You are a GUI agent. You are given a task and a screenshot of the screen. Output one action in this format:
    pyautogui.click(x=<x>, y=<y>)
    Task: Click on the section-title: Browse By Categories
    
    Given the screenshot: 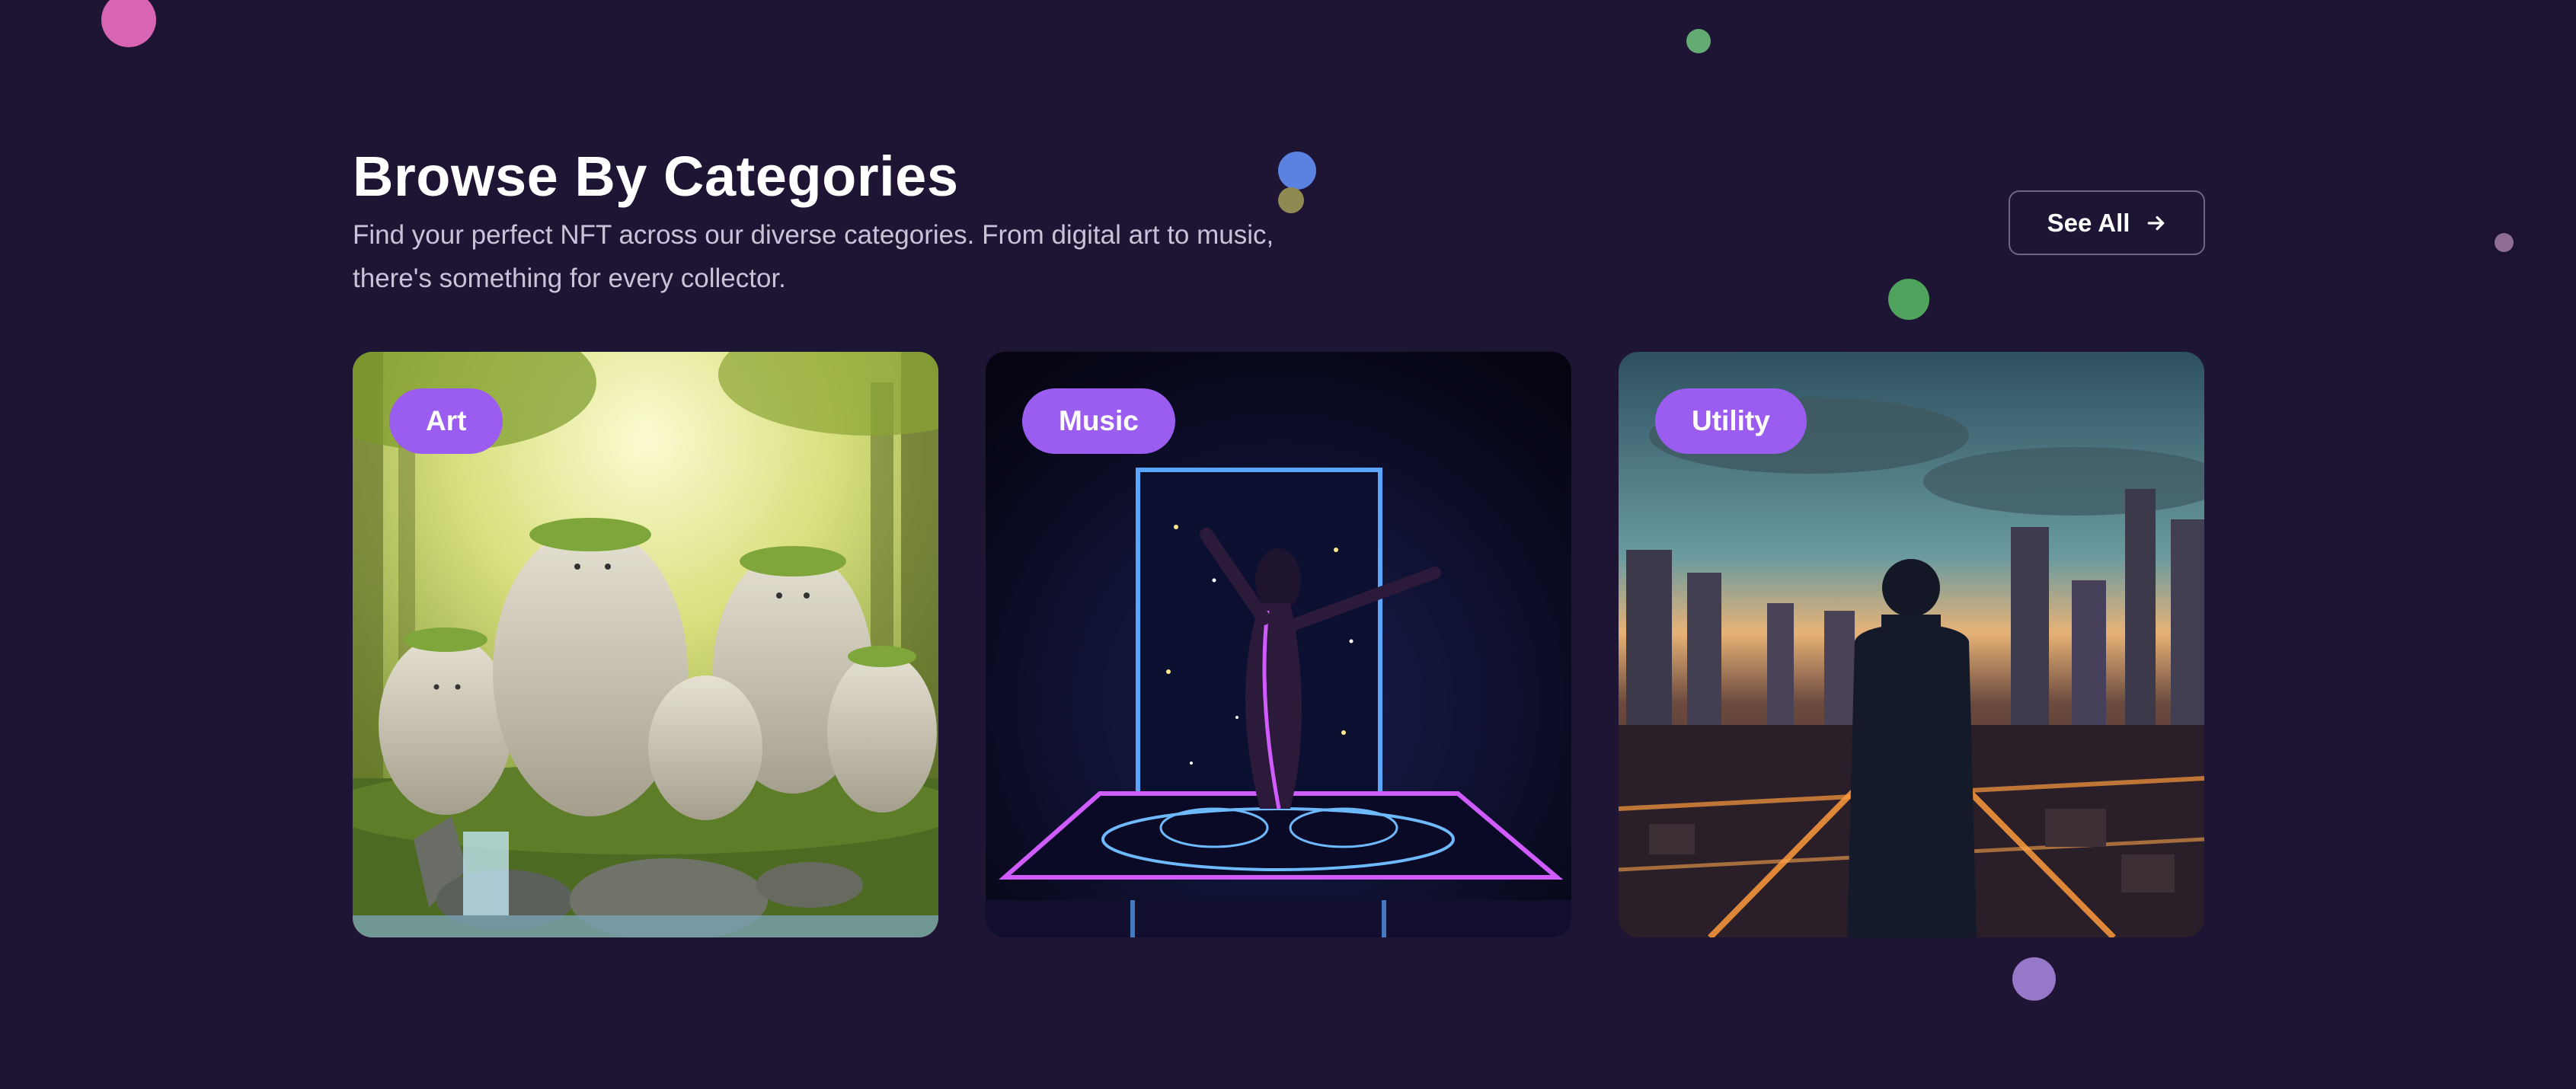 What is the action you would take?
    pyautogui.click(x=656, y=176)
    